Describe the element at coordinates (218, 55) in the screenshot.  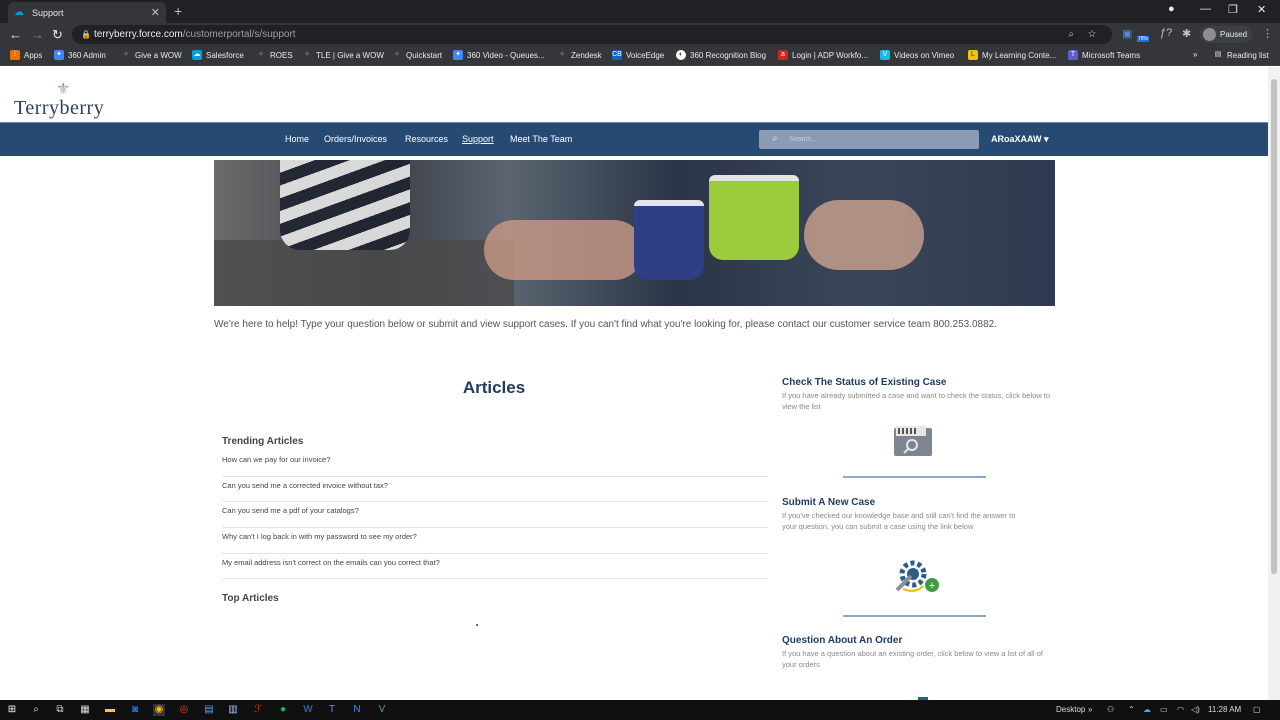
I see `bookmark-salesforce: ☁ Salesforce` at that location.